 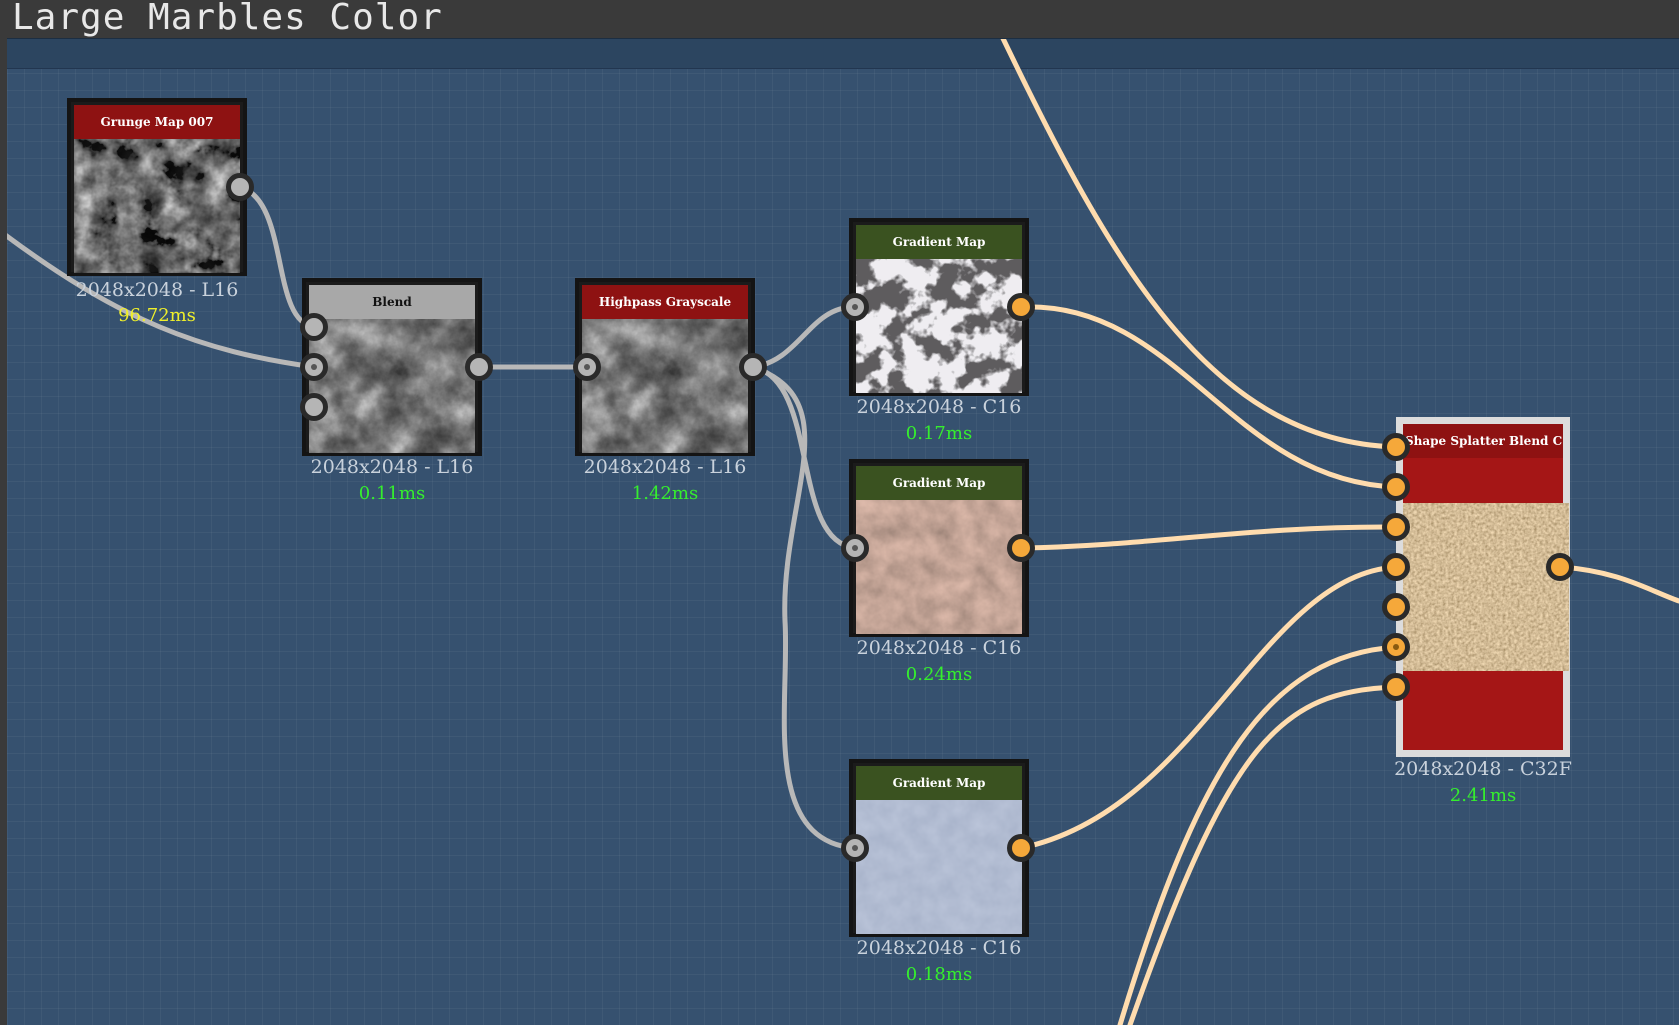 I want to click on node-highpass-grayscale: Highpass Grayscale, so click(x=665, y=367).